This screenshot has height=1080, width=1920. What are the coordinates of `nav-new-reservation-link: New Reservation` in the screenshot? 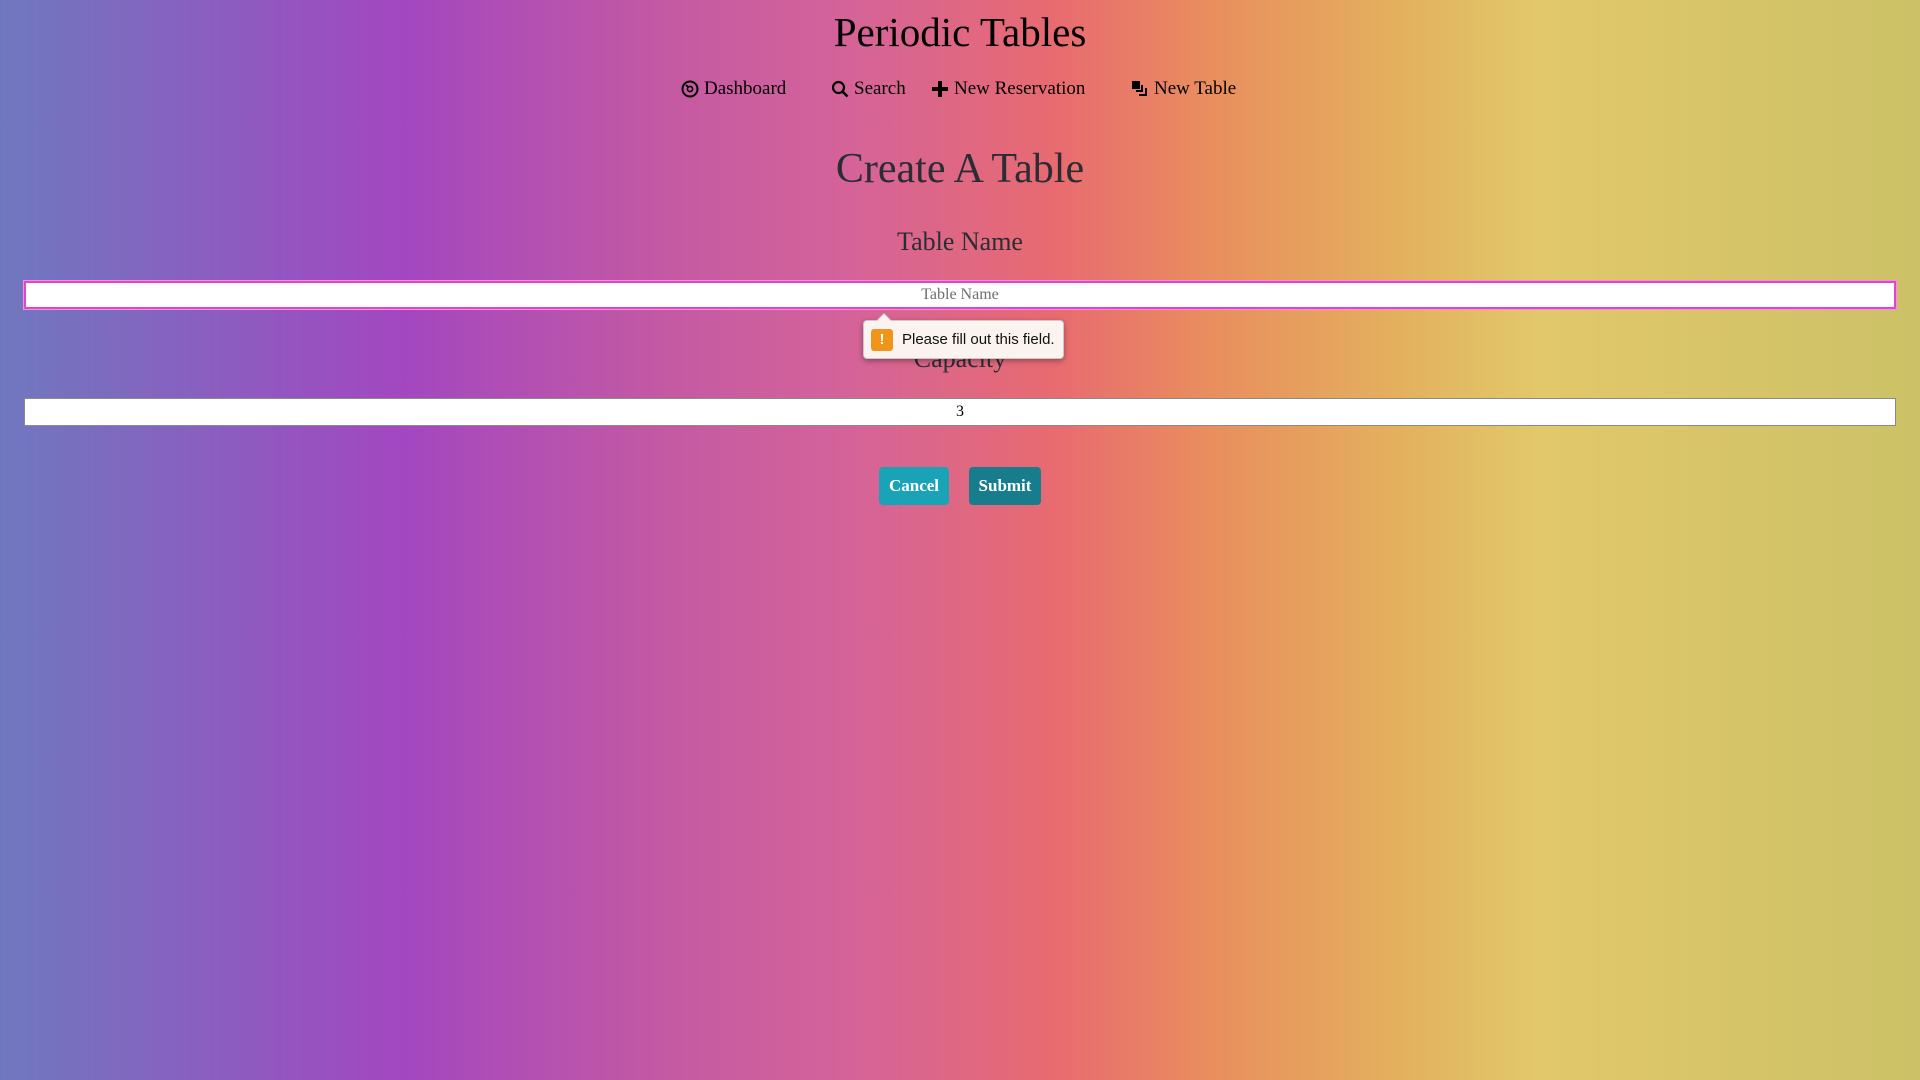 It's located at (1008, 89).